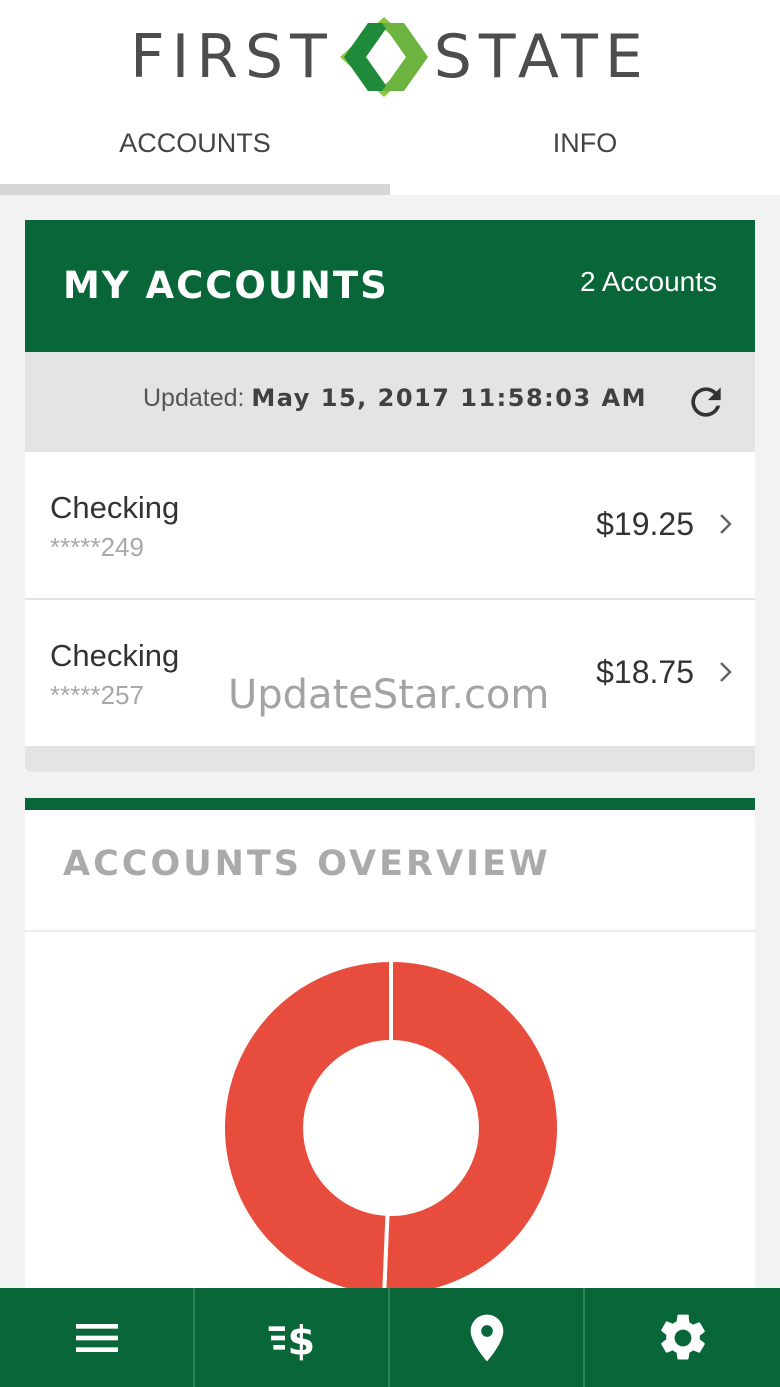 Image resolution: width=780 pixels, height=1387 pixels. What do you see at coordinates (645, 672) in the screenshot?
I see `account-balance: $18.75` at bounding box center [645, 672].